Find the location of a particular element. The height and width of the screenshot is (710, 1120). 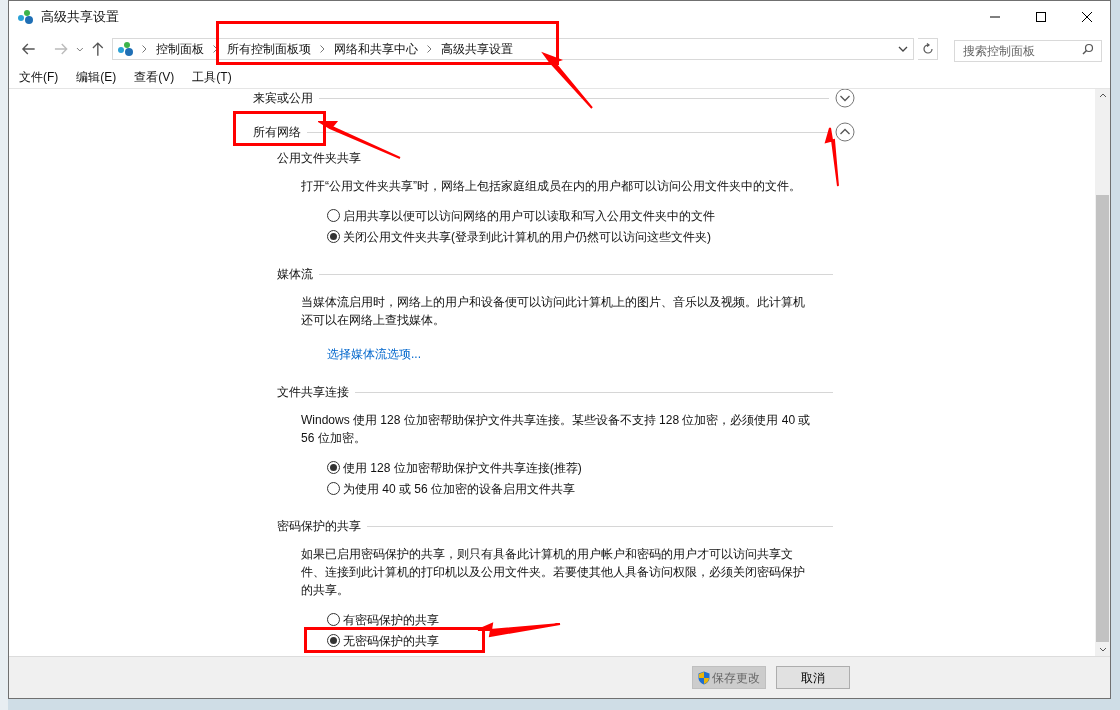

scrollbar is located at coordinates (1102, 372).